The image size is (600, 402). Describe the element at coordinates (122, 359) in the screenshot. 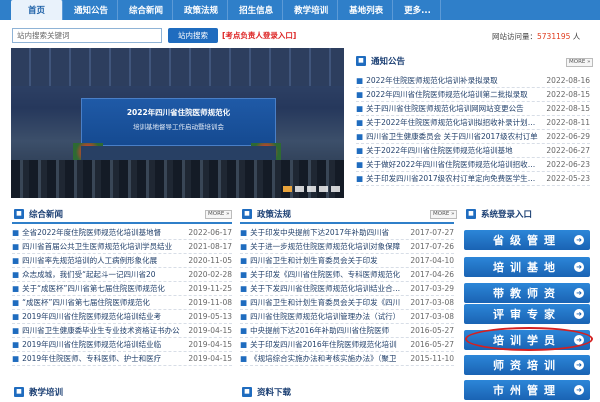

I see `list-item: ■ 2019年住院医师、专科医师、护士和医疗 2019-04-15` at that location.